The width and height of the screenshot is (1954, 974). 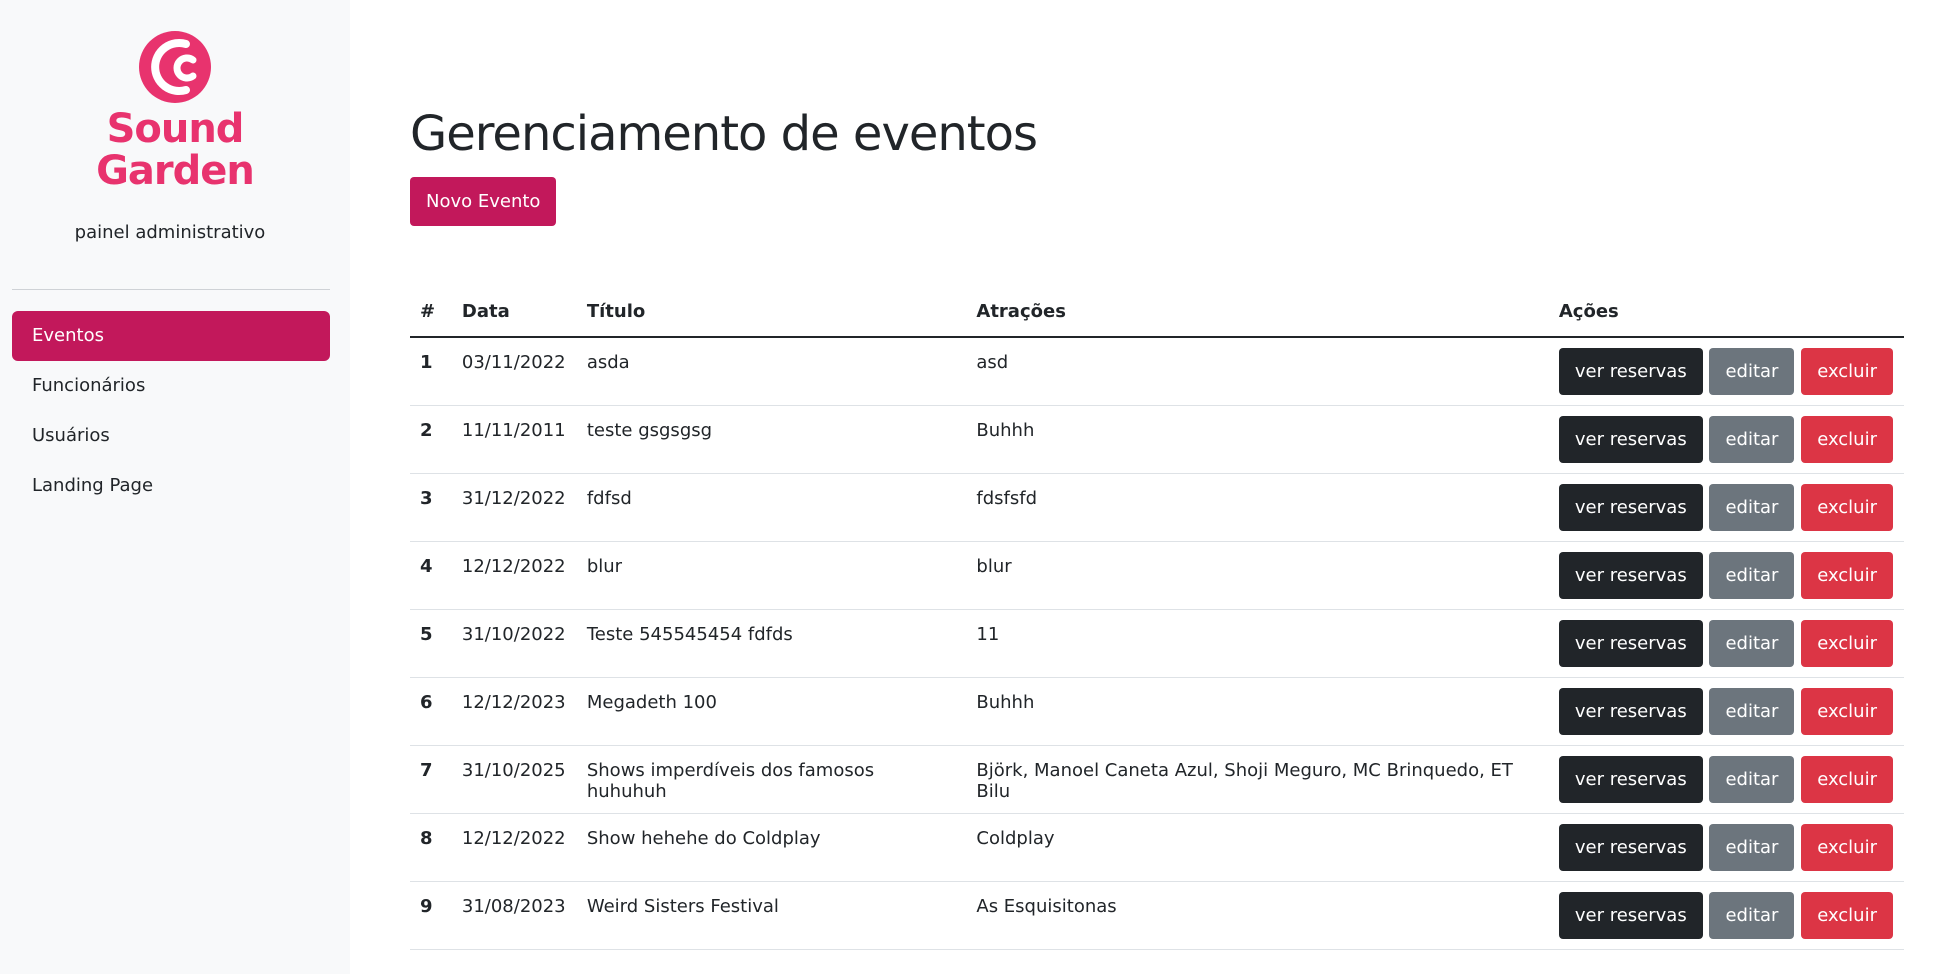 I want to click on brand-name-line2: Garden, so click(x=175, y=171).